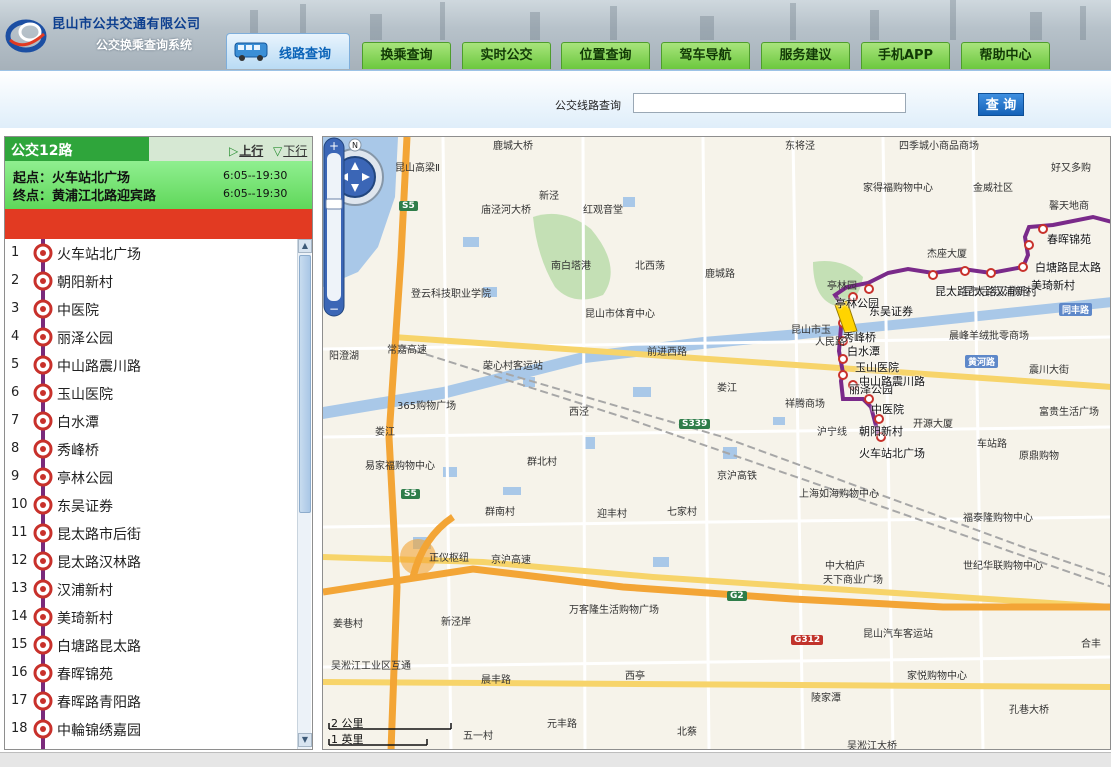 The image size is (1111, 767). I want to click on map-label: 昆山汽车客运站, so click(898, 634).